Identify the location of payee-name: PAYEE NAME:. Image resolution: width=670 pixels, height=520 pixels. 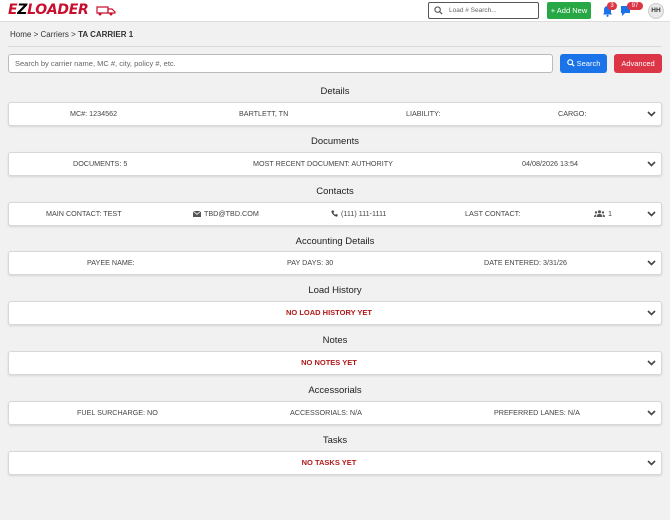
(111, 262).